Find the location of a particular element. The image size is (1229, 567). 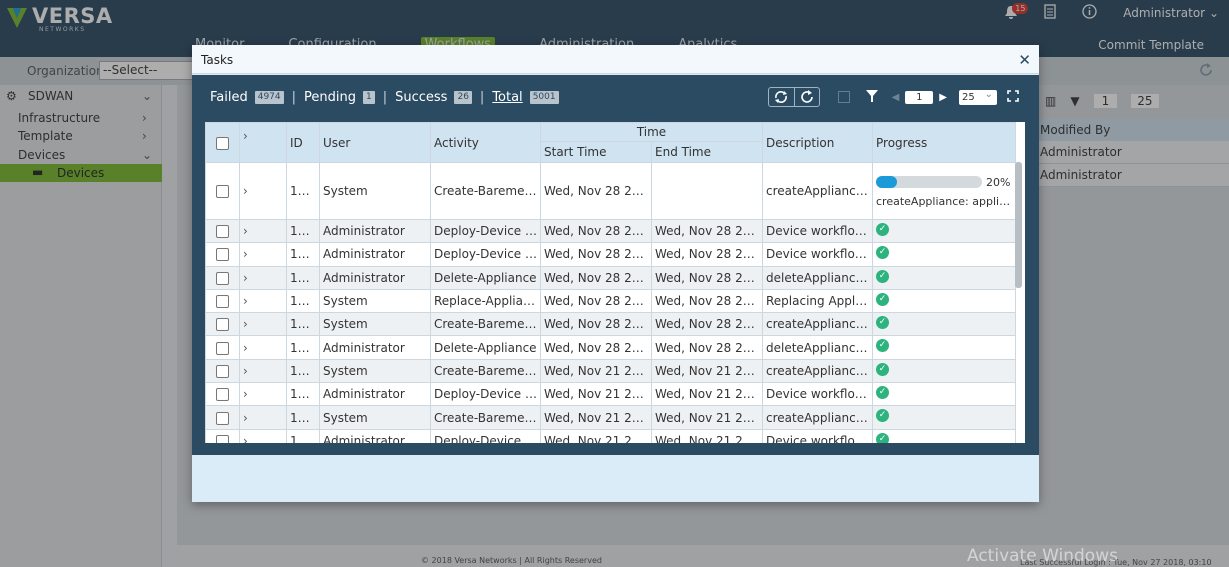

cell-activity: Delete-Appliance is located at coordinates (485, 277).